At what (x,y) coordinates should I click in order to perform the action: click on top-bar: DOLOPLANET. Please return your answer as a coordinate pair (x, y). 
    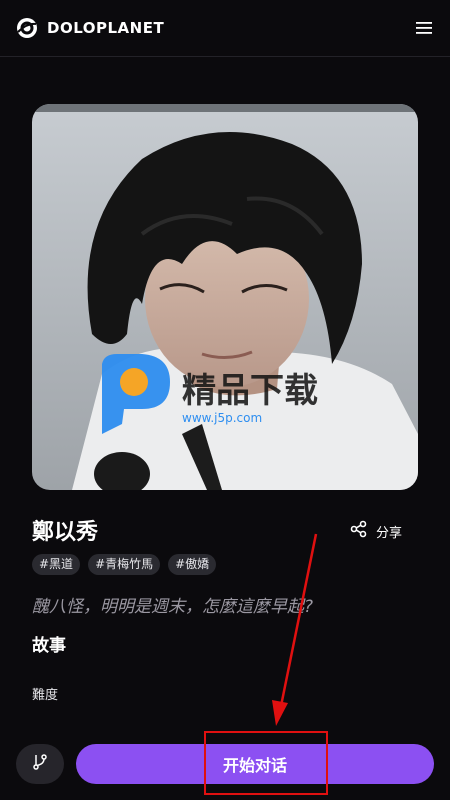
    Looking at the image, I should click on (225, 28).